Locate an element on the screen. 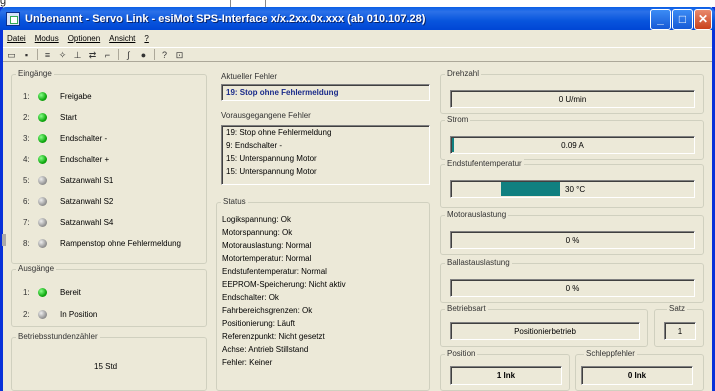 The width and height of the screenshot is (715, 391). close-button: ✕ is located at coordinates (703, 19).